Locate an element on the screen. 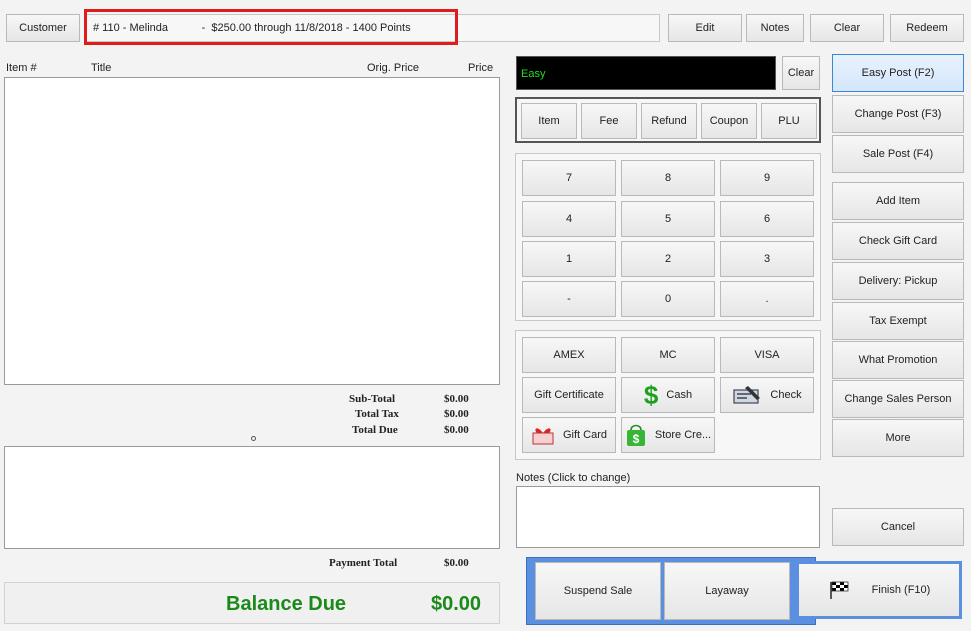 The height and width of the screenshot is (631, 971). notes-box is located at coordinates (668, 517).